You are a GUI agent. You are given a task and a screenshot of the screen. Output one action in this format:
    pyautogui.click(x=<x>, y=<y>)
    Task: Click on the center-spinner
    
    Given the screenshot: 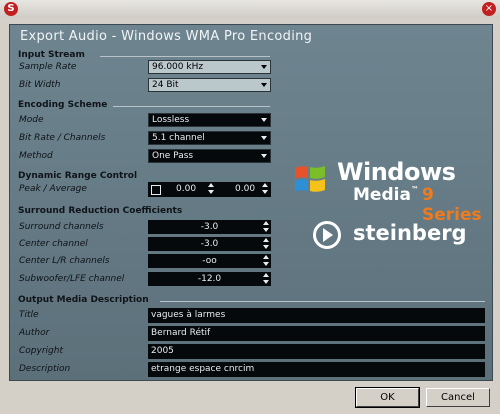 What is the action you would take?
    pyautogui.click(x=266, y=244)
    